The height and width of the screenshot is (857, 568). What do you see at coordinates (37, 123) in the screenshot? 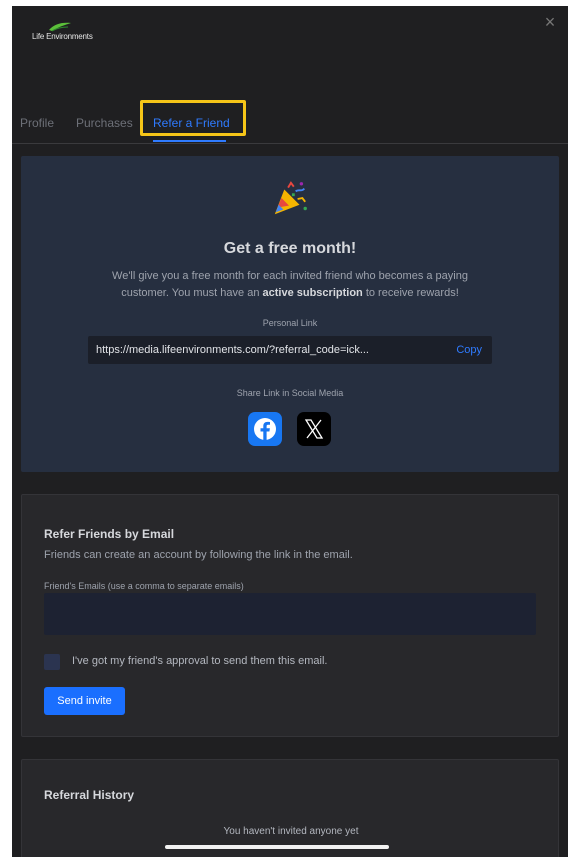
I see `tab-profile: Profile` at bounding box center [37, 123].